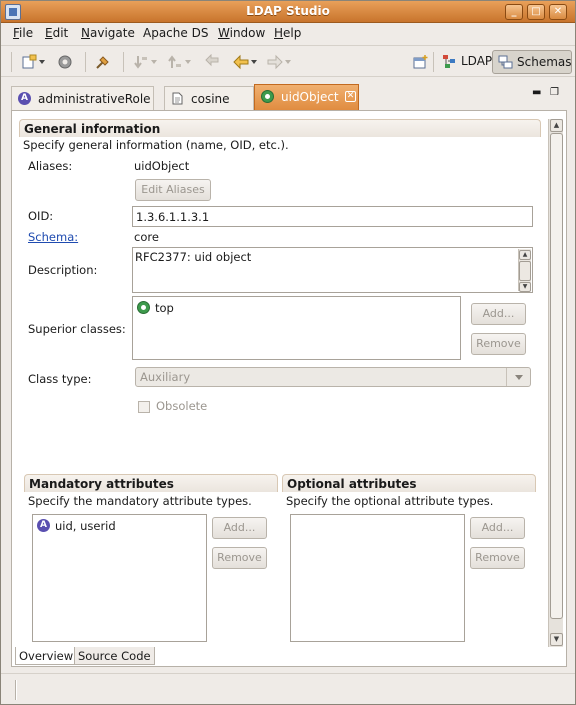  I want to click on menu-edit: Edit, so click(56, 33).